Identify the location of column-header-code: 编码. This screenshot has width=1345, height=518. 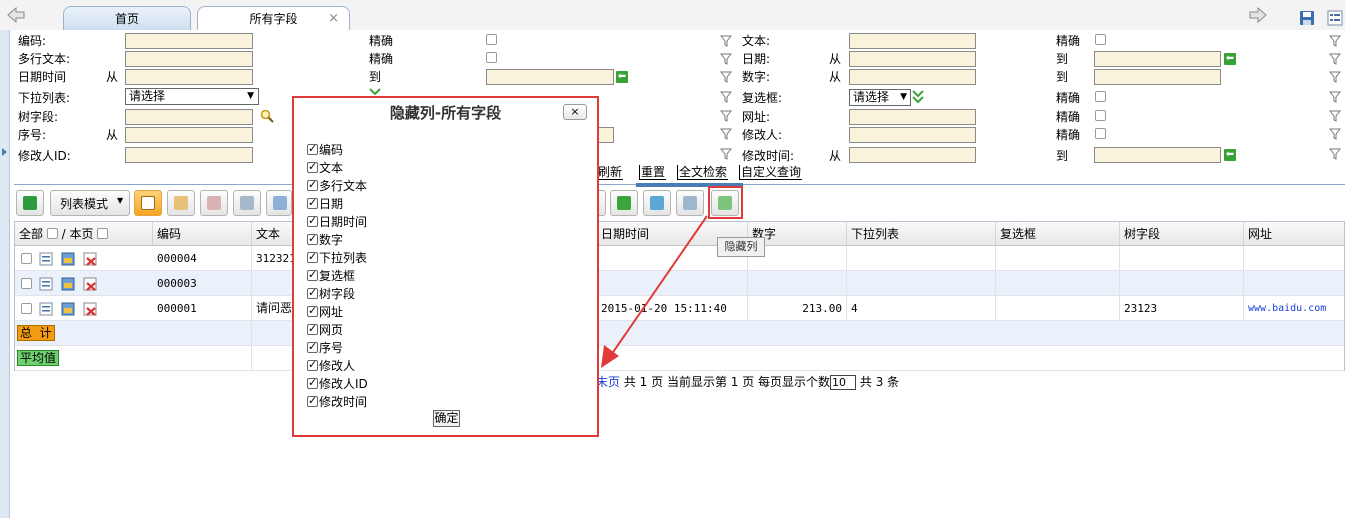
(202, 233).